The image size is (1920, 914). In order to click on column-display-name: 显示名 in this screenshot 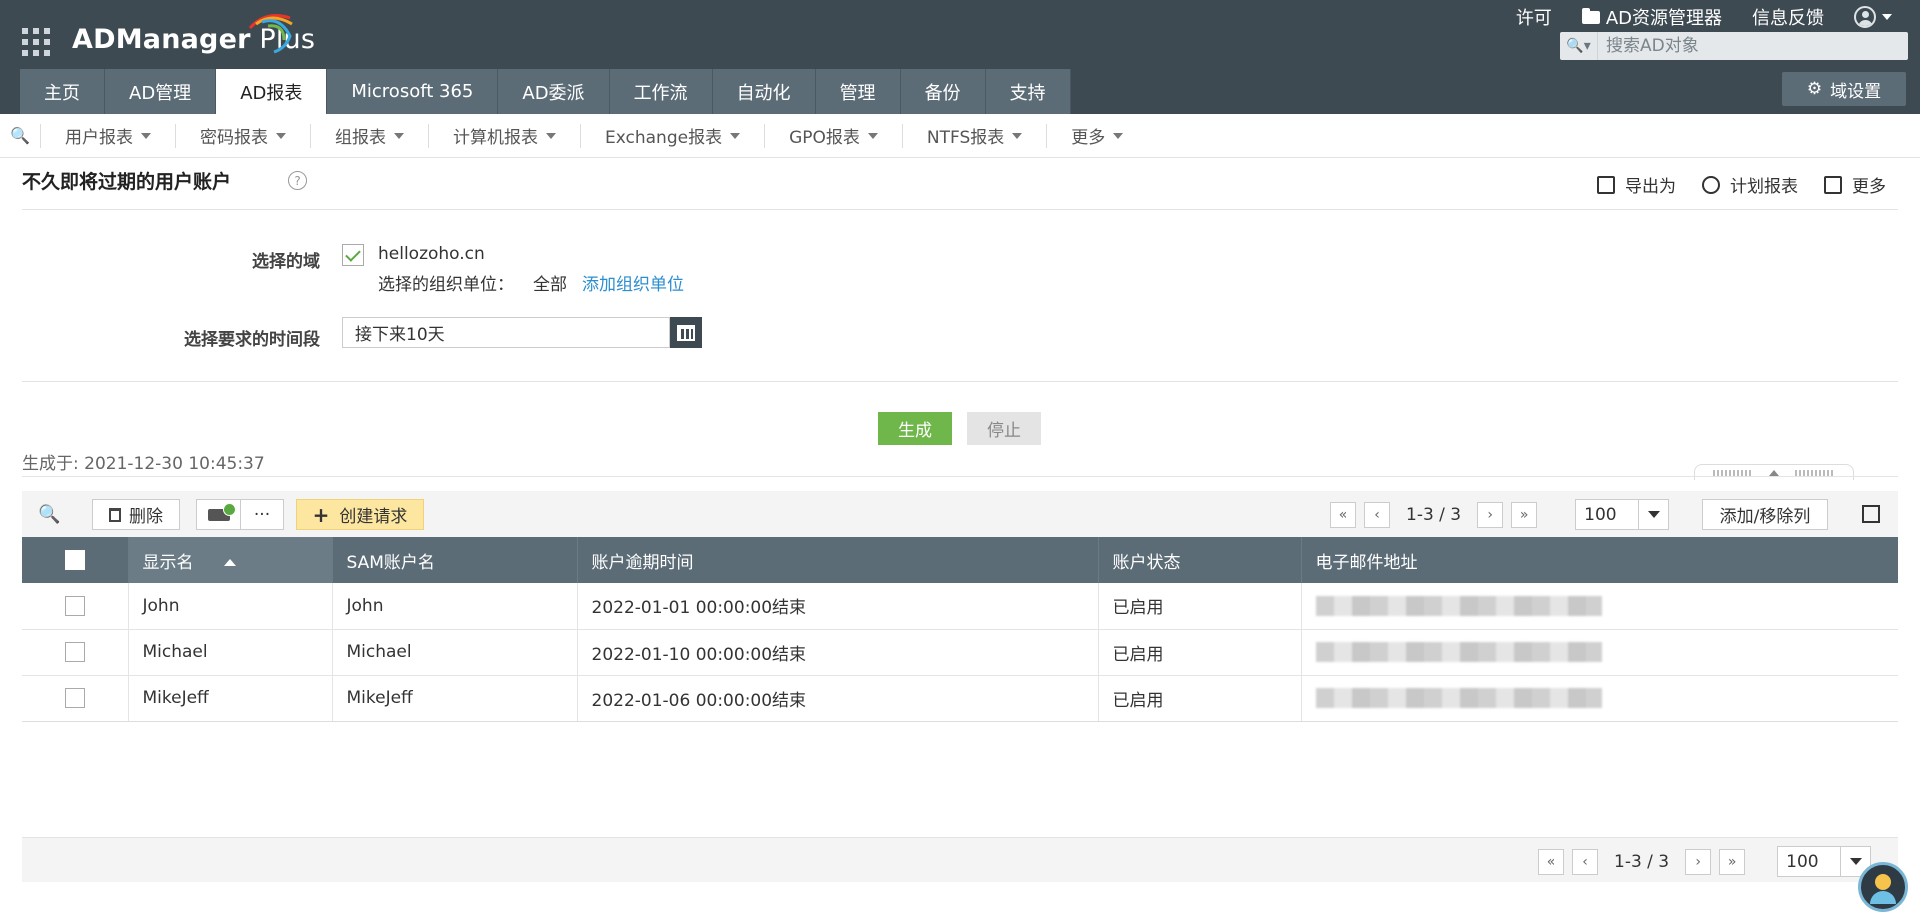, I will do `click(230, 560)`.